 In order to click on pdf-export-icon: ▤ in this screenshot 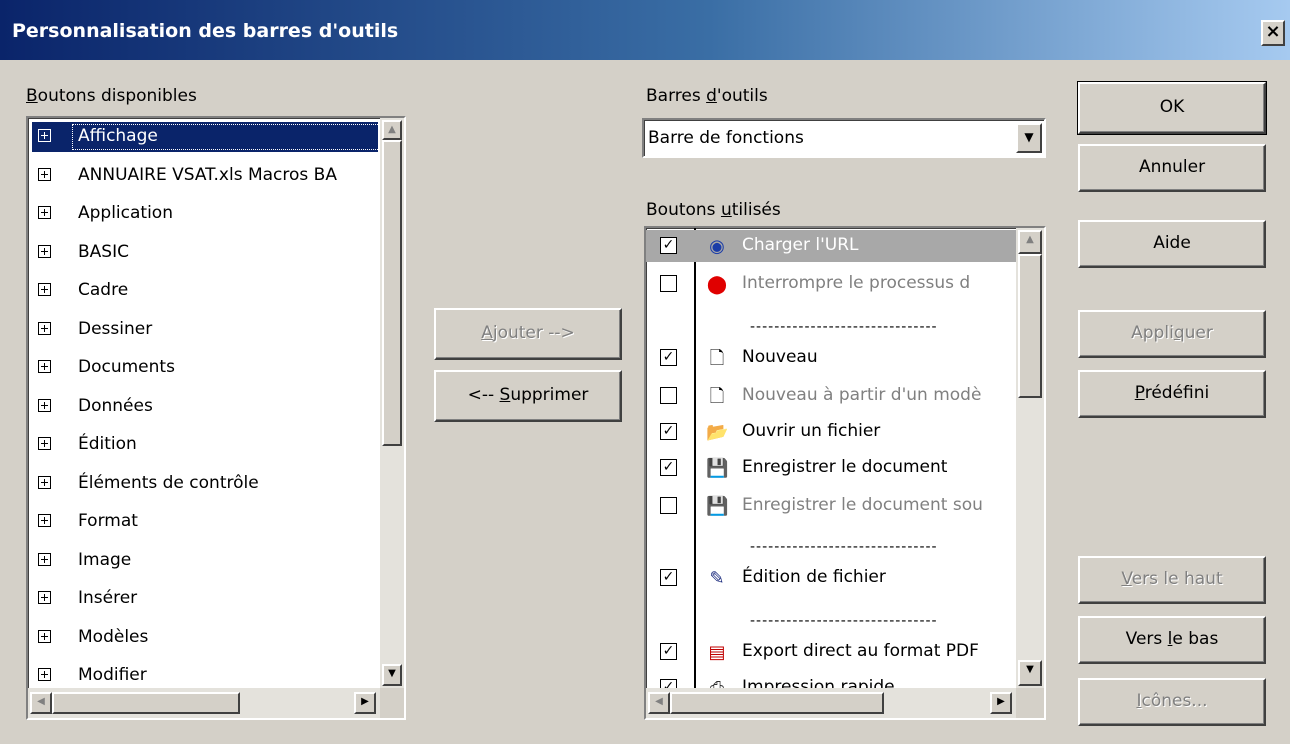, I will do `click(717, 652)`.